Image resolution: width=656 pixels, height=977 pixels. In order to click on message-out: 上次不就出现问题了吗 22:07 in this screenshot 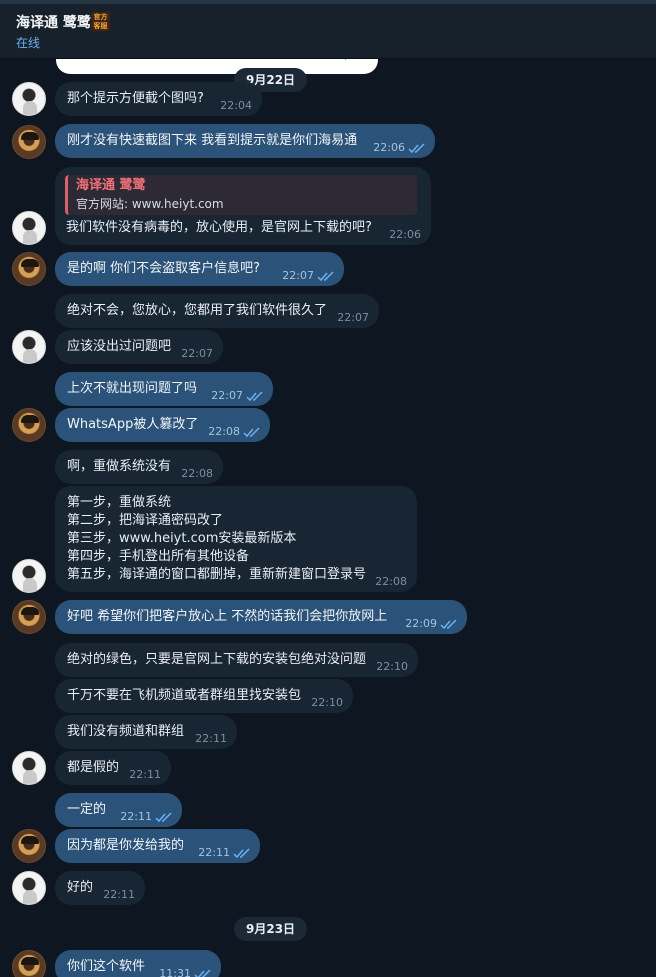, I will do `click(164, 389)`.